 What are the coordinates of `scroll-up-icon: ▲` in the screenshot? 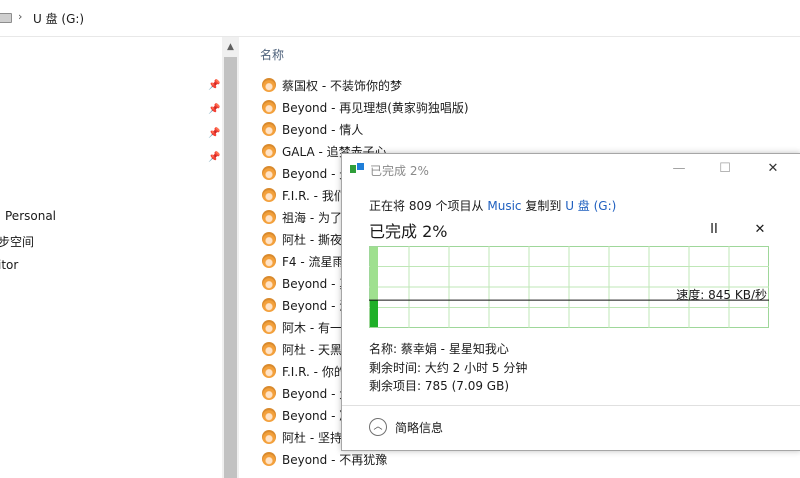 It's located at (230, 45).